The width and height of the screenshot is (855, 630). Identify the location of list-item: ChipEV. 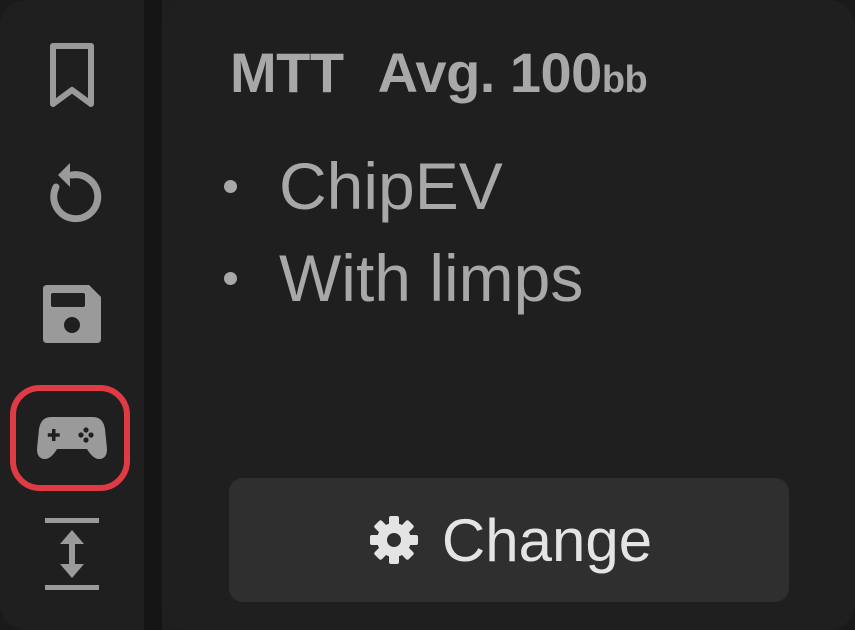
(403, 186).